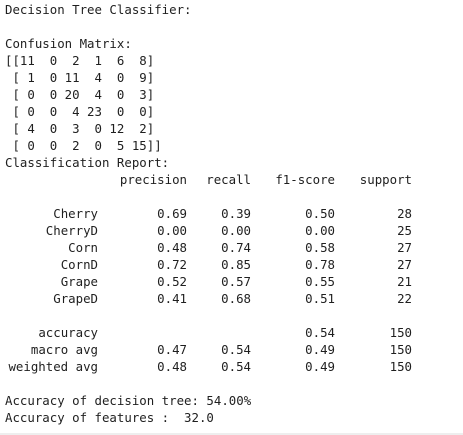 The height and width of the screenshot is (435, 463). I want to click on report-row-graped: GrapeD 0.41 0.68 0.51 22, so click(233, 298).